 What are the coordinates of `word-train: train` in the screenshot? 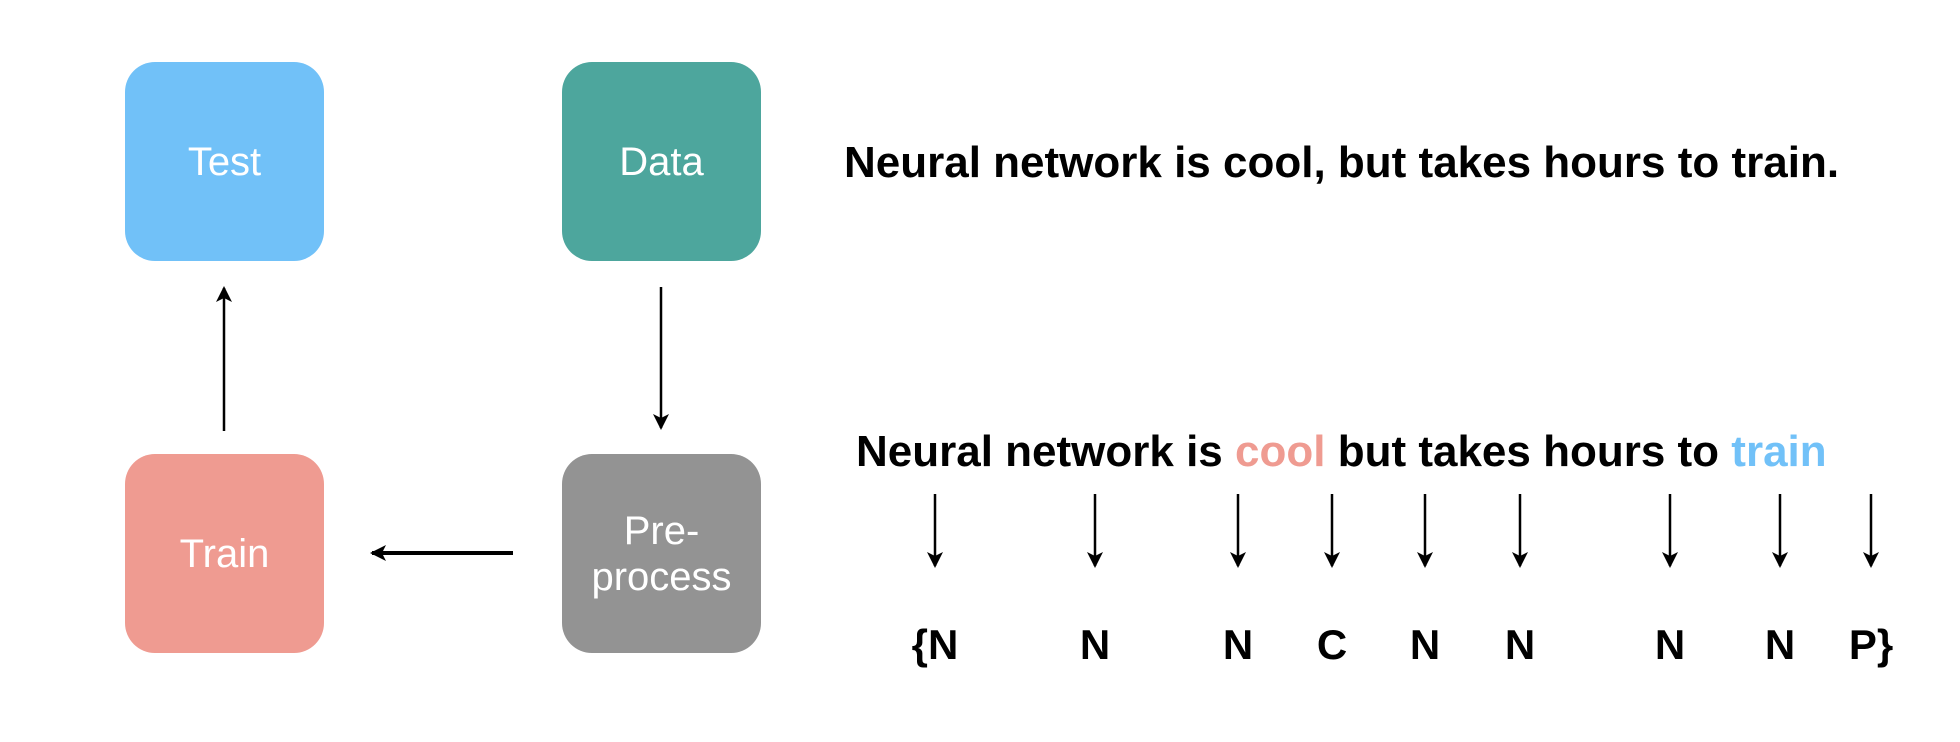 It's located at (1779, 451).